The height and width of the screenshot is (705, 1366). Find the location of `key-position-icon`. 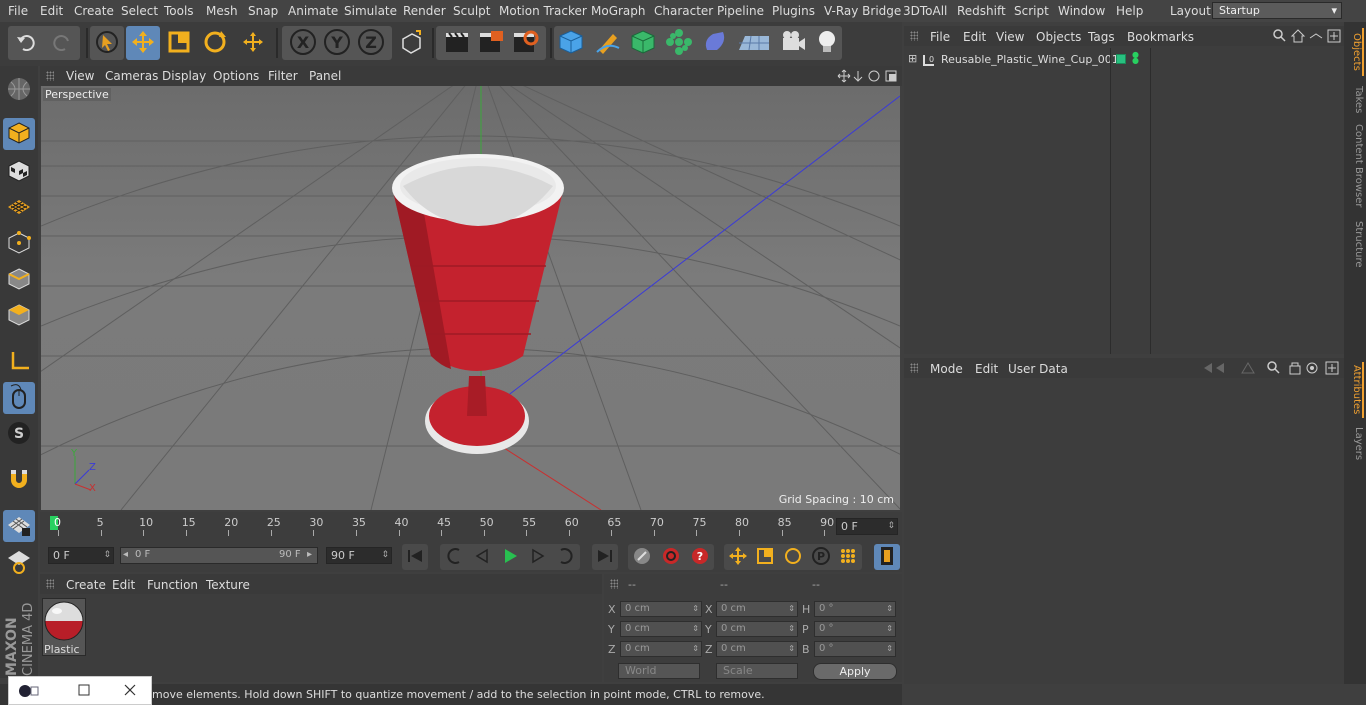

key-position-icon is located at coordinates (738, 557).